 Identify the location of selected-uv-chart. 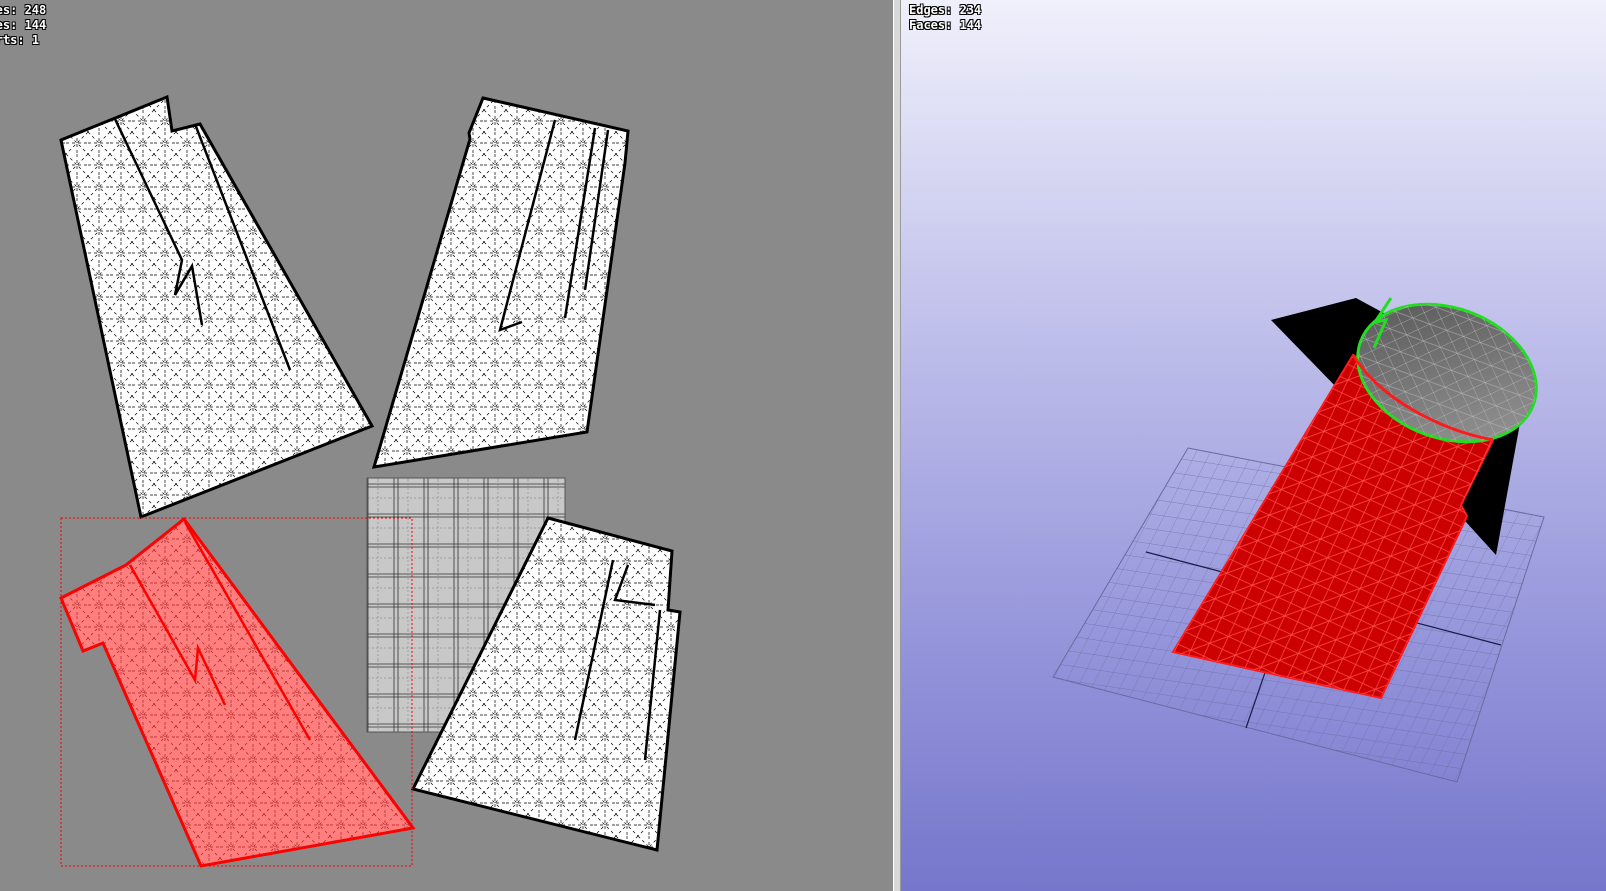
(237, 692).